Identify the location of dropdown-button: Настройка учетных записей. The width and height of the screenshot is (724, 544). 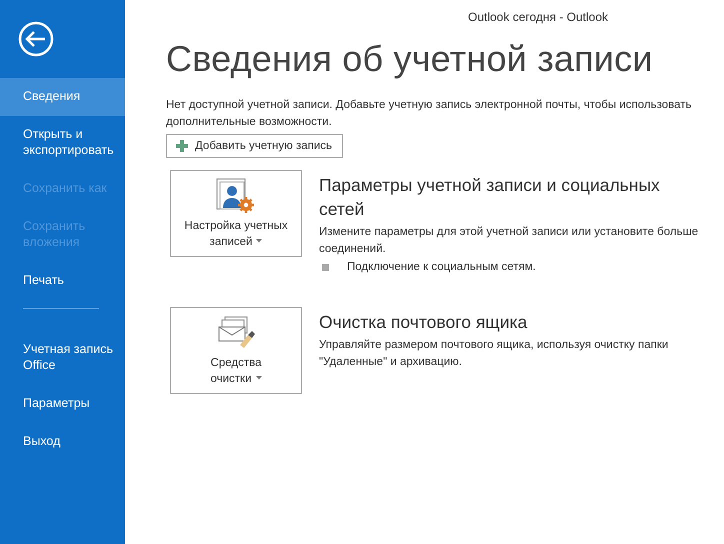
(236, 213).